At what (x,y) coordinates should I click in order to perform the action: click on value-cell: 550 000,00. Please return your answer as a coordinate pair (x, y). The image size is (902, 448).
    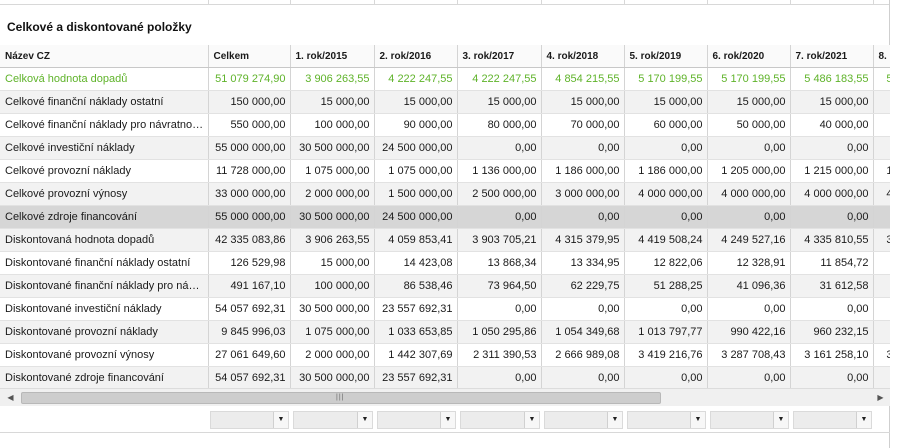
    Looking at the image, I should click on (249, 125).